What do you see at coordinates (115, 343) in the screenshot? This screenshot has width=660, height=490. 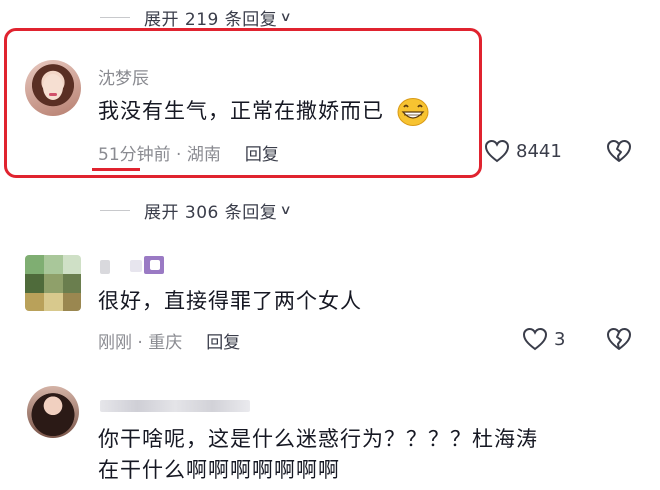 I see `comment-time: 刚刚` at bounding box center [115, 343].